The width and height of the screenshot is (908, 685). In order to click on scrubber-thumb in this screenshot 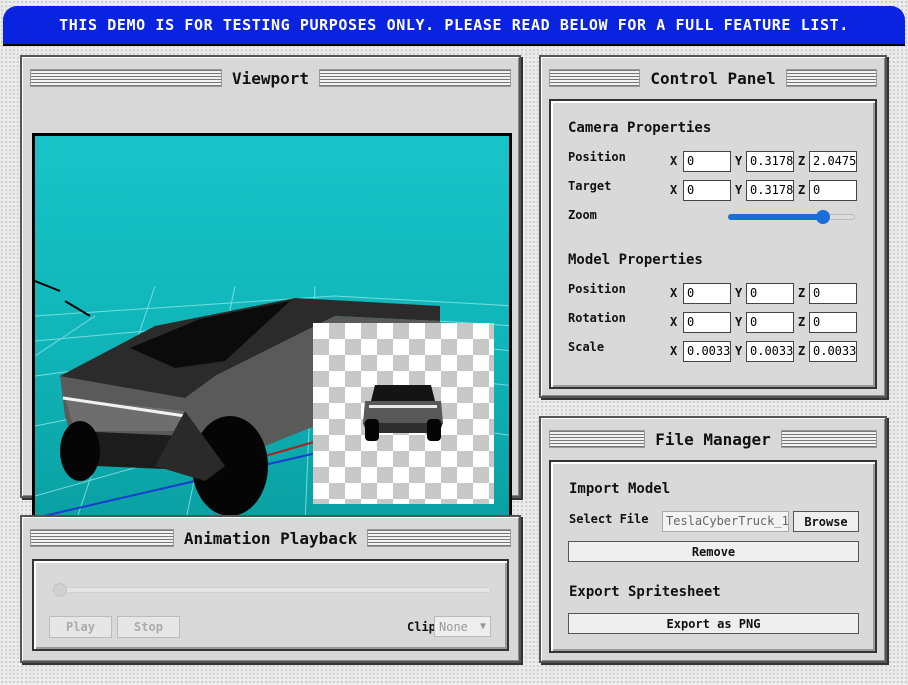, I will do `click(60, 590)`.